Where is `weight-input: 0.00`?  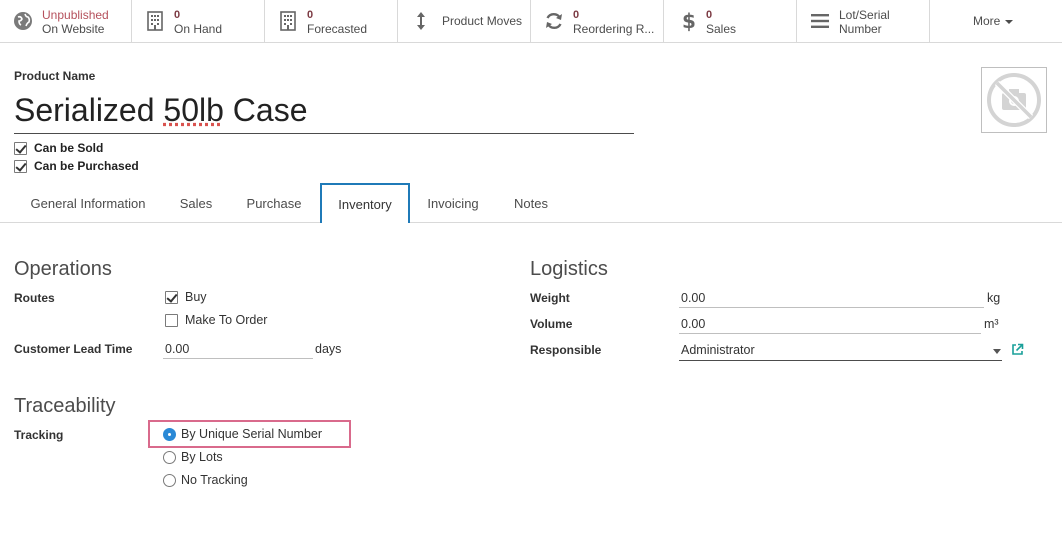 weight-input: 0.00 is located at coordinates (693, 298).